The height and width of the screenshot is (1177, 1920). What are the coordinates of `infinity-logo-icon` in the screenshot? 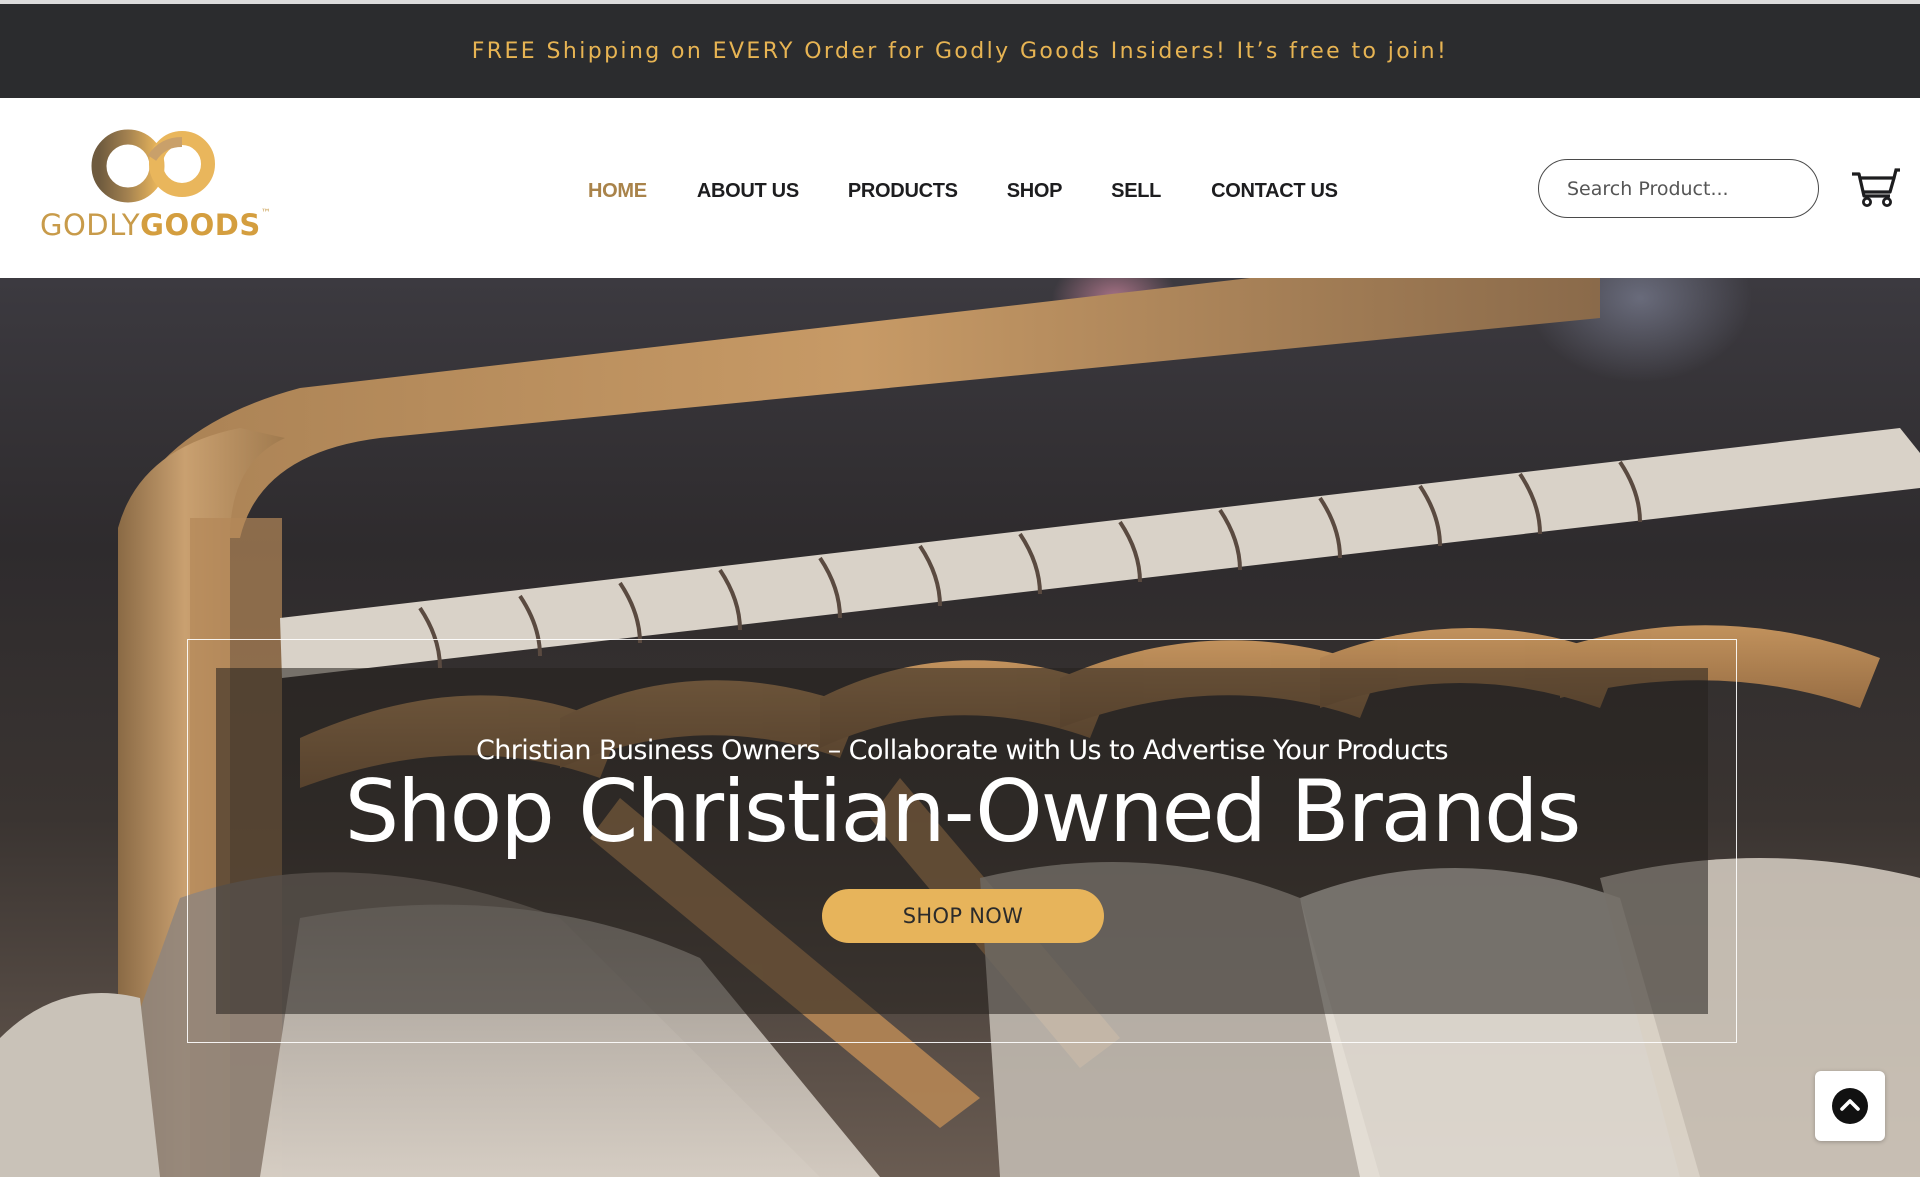 It's located at (153, 166).